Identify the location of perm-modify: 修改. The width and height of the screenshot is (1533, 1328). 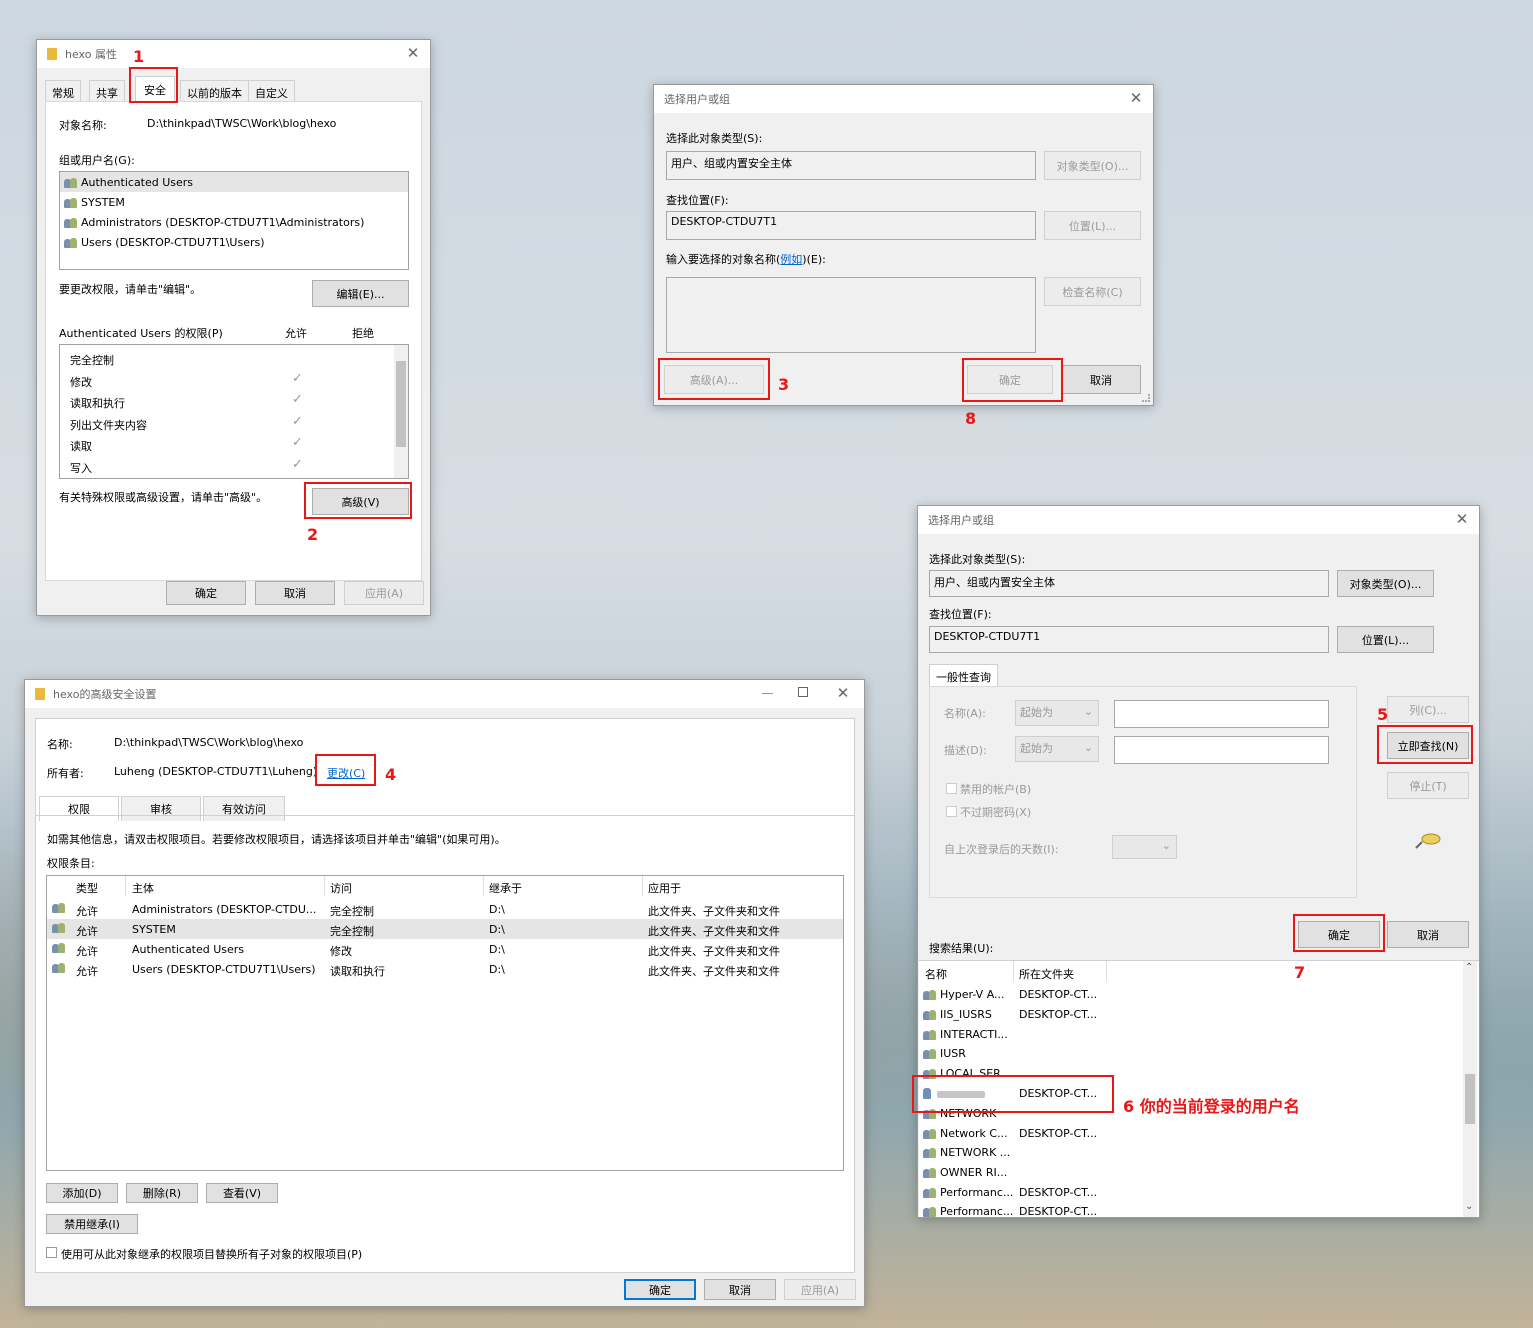
(81, 382).